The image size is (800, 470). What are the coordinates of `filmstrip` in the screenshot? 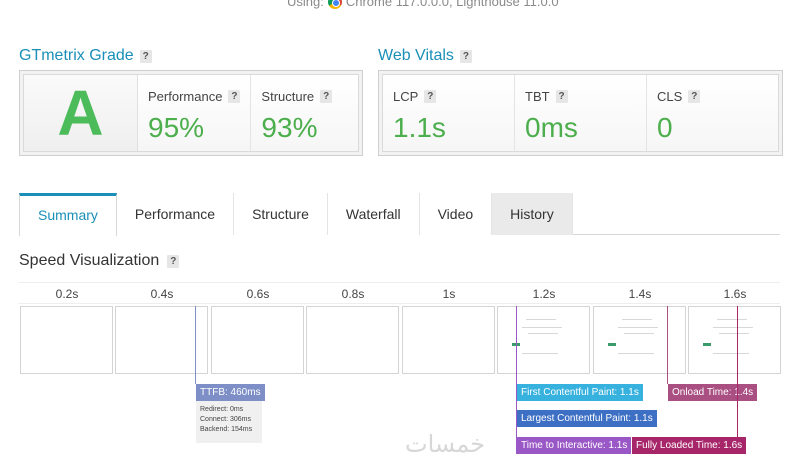 It's located at (400, 340).